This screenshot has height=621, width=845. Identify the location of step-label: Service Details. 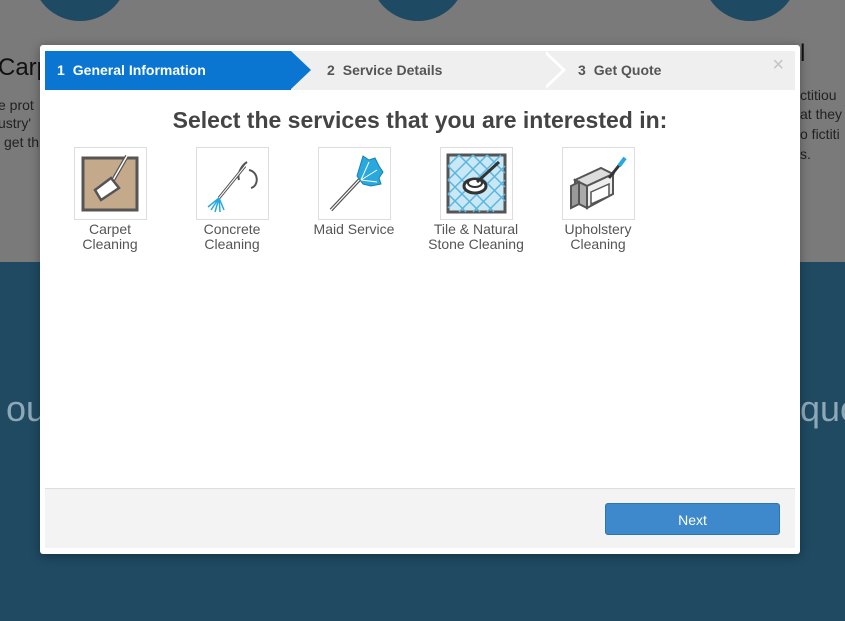
(392, 70).